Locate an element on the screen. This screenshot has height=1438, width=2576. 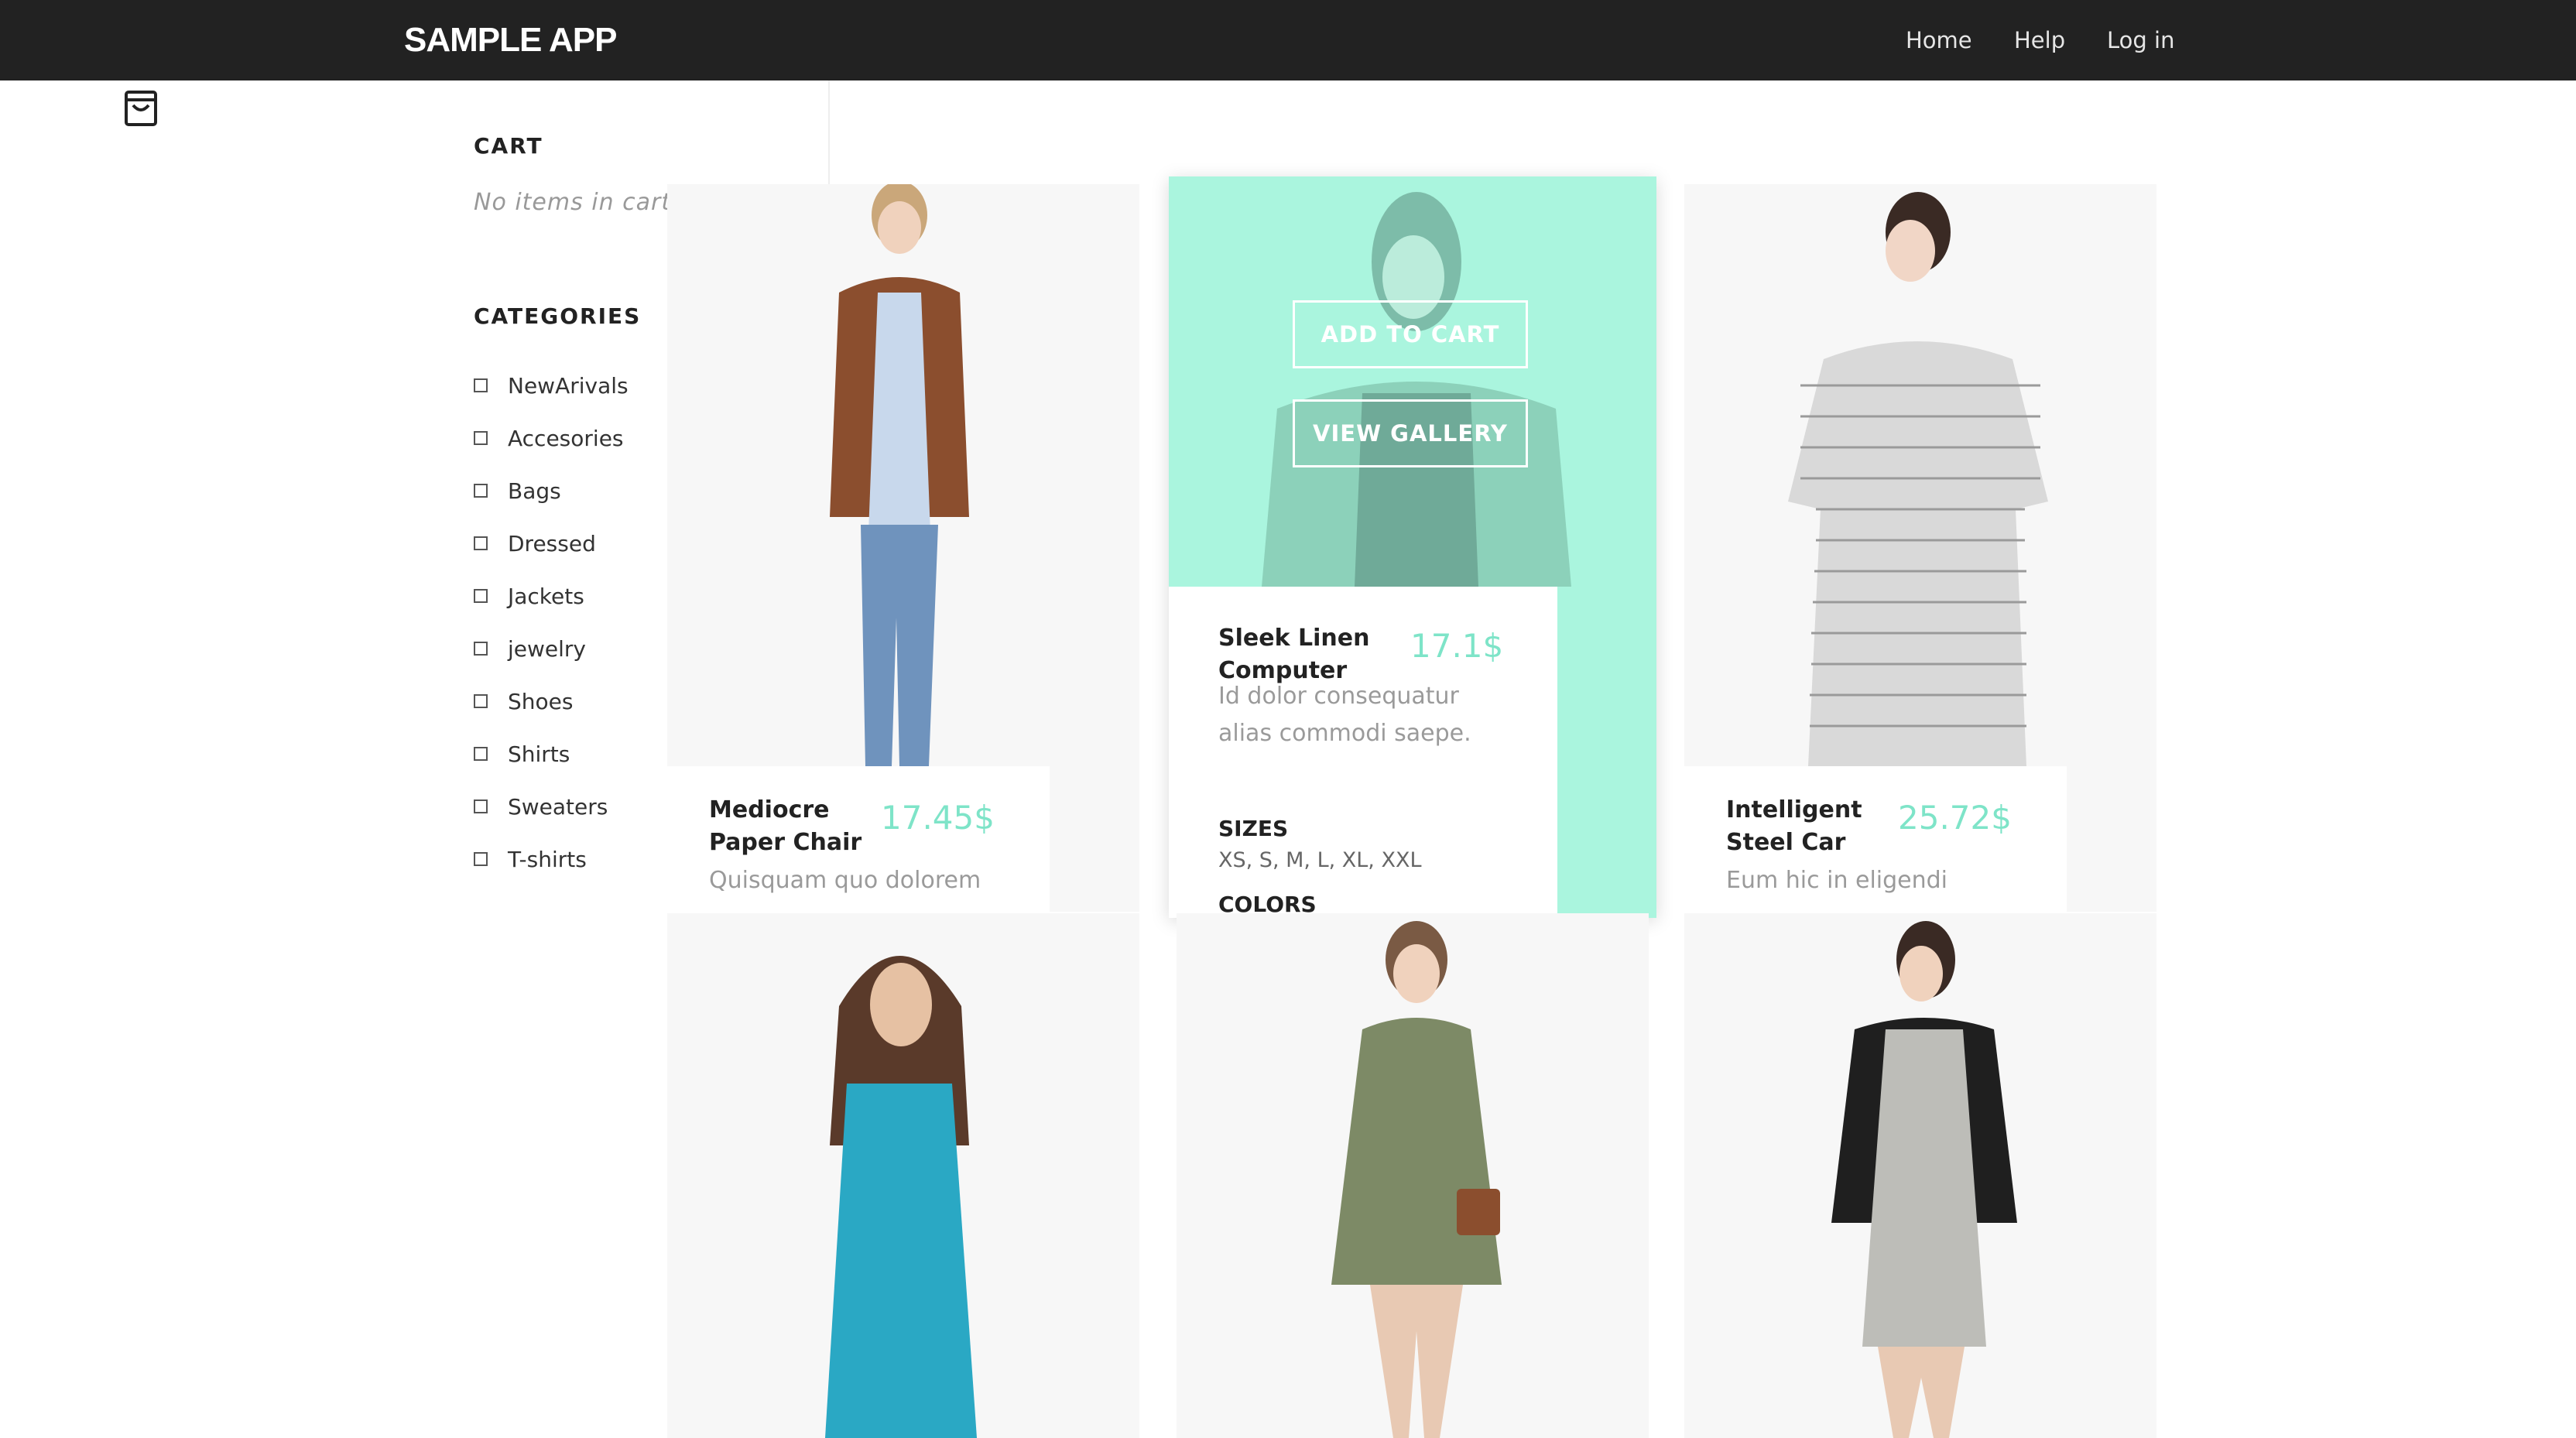
category-newarivals: NewArivals is located at coordinates (551, 385).